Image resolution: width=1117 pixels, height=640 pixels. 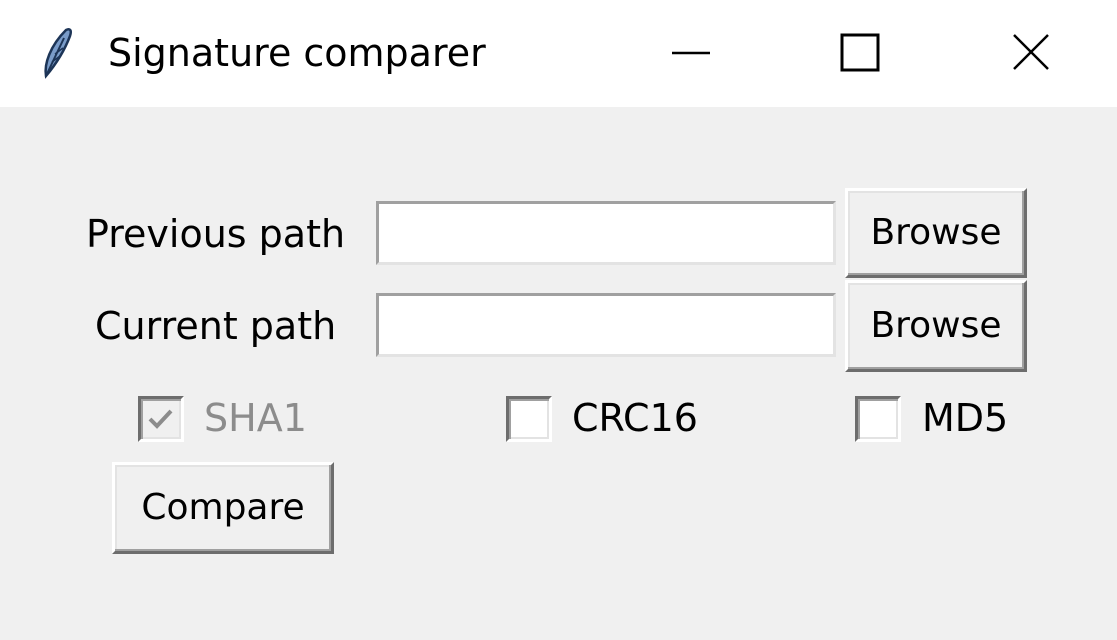 I want to click on previous-path-label: Previous path, so click(x=216, y=234).